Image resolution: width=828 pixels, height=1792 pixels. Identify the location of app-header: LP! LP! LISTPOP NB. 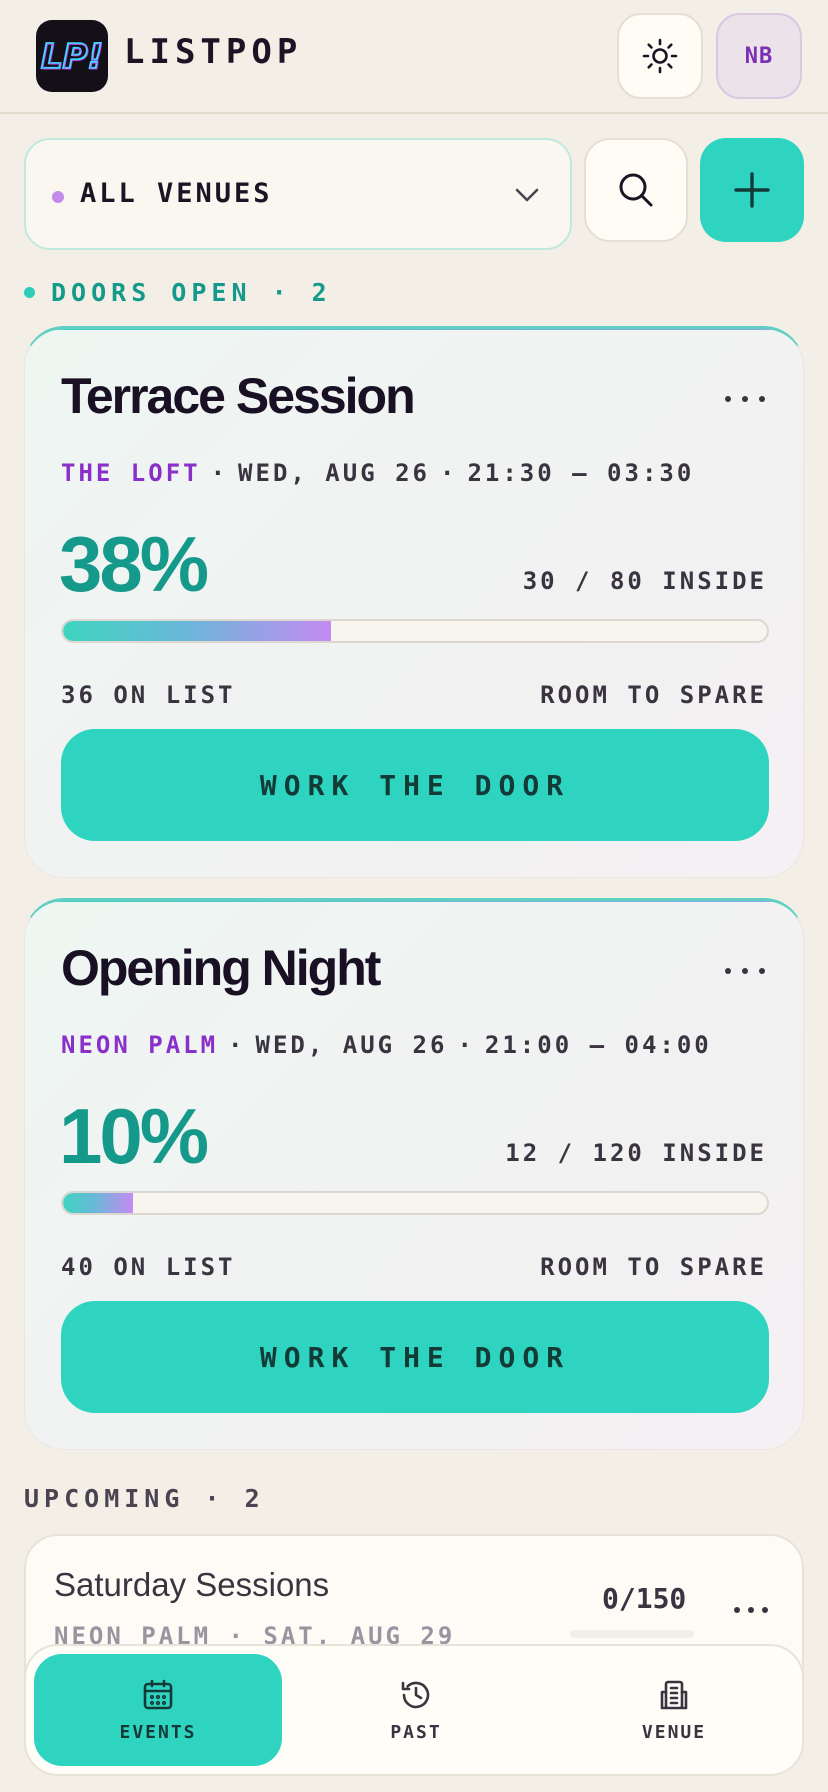
(414, 57).